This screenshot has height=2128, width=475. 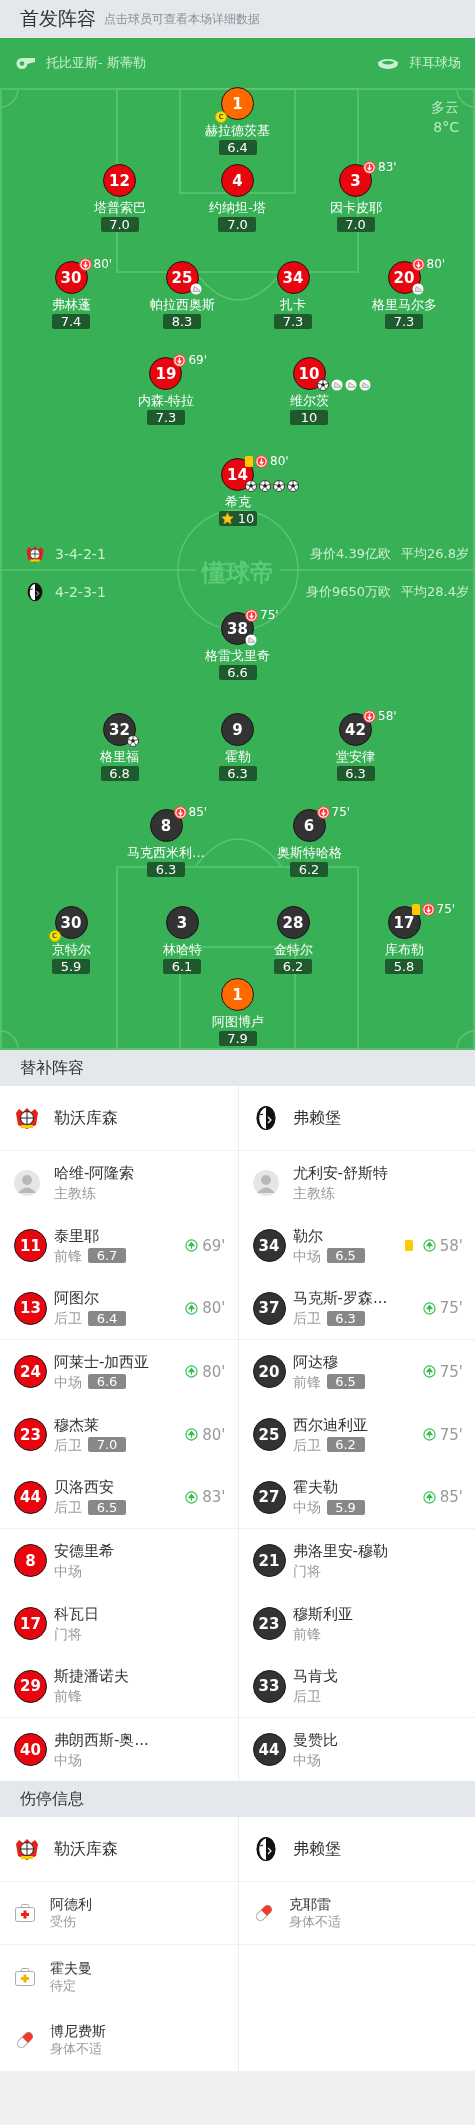 I want to click on player-name: 阿达穆, so click(x=315, y=1361).